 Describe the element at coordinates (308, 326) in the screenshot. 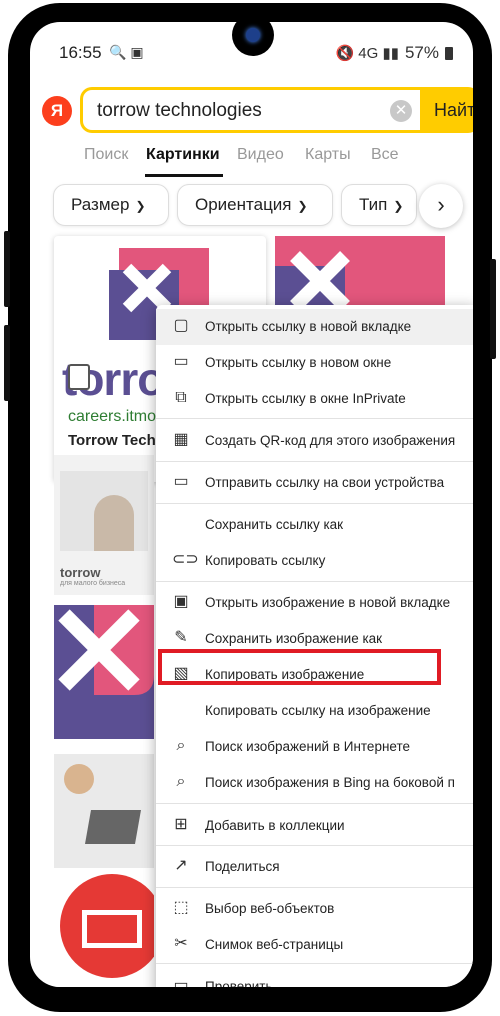

I see `menu-item-label: Открыть ссылку в новой вкладке` at that location.